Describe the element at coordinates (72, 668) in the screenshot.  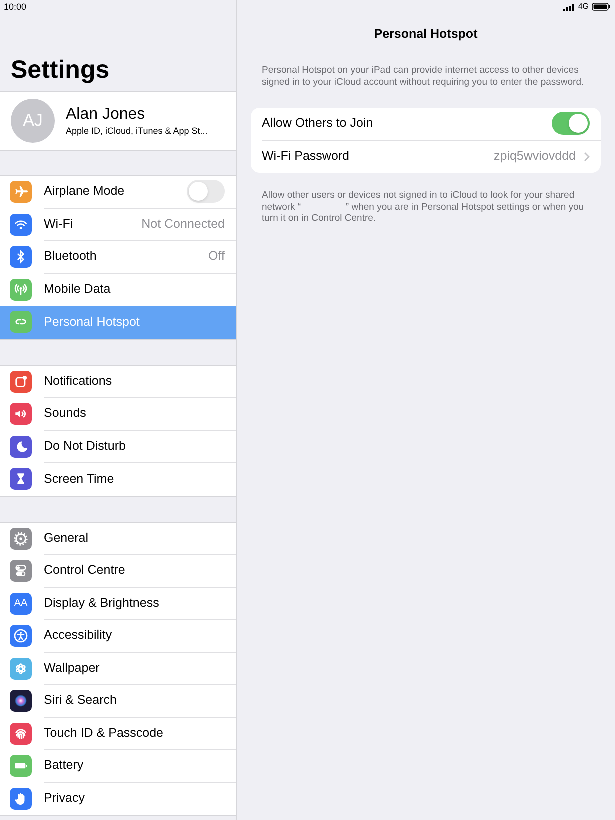
I see `row-label: Wallpaper` at that location.